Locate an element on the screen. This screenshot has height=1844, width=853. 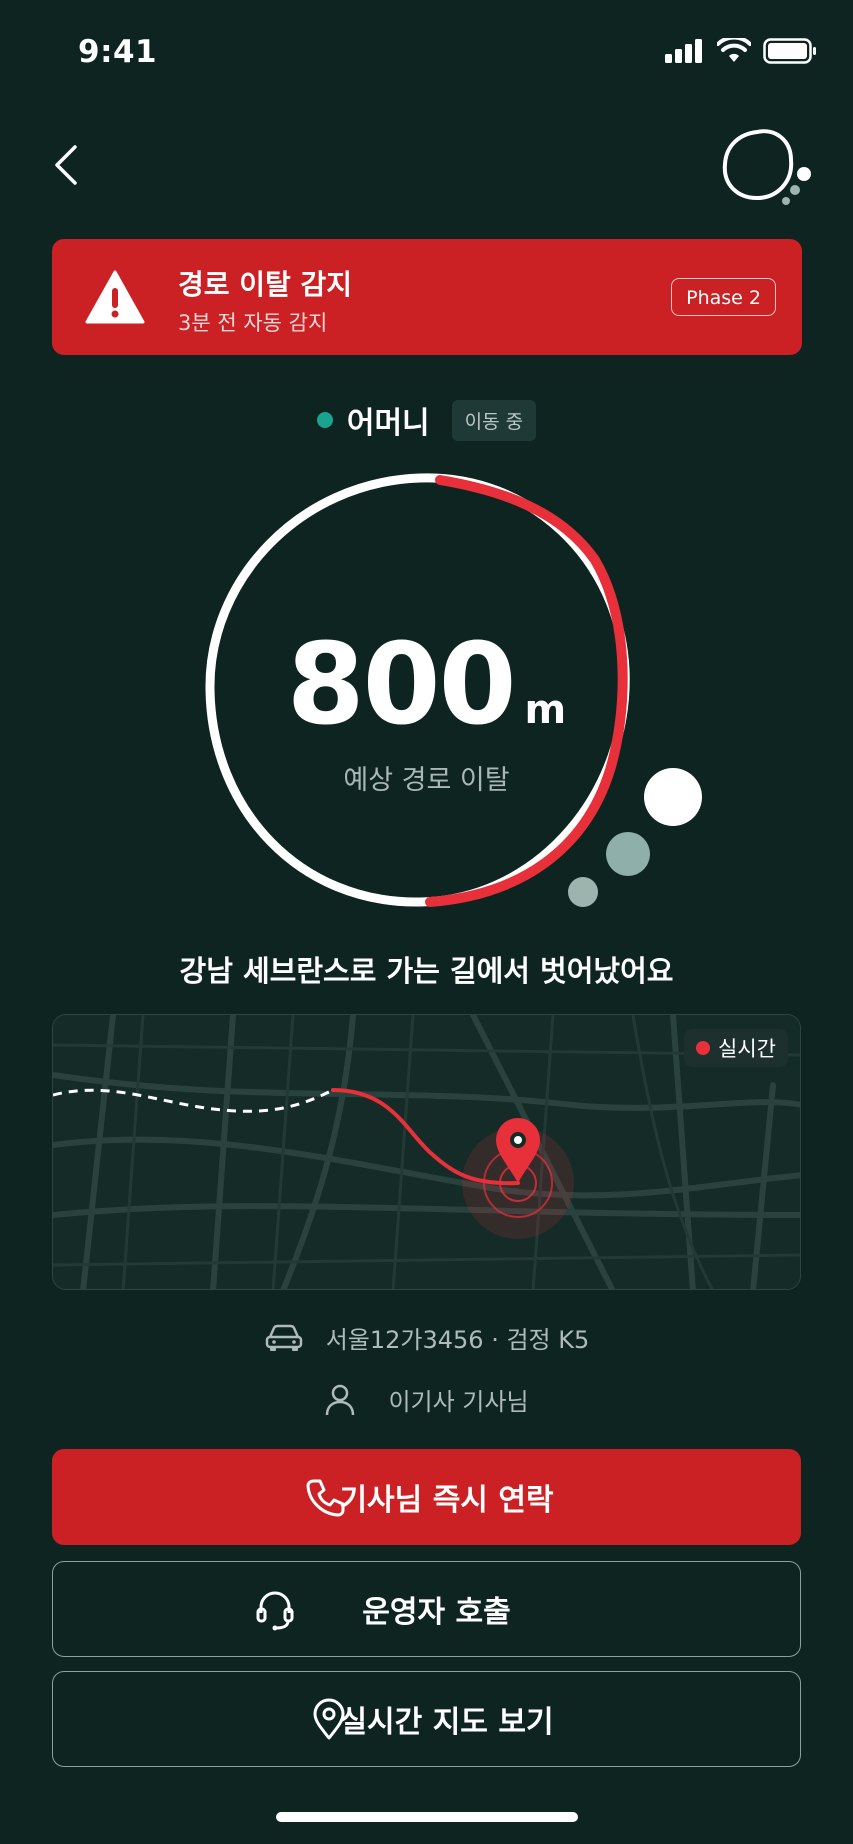
live-badge: 실시간 is located at coordinates (736, 1048).